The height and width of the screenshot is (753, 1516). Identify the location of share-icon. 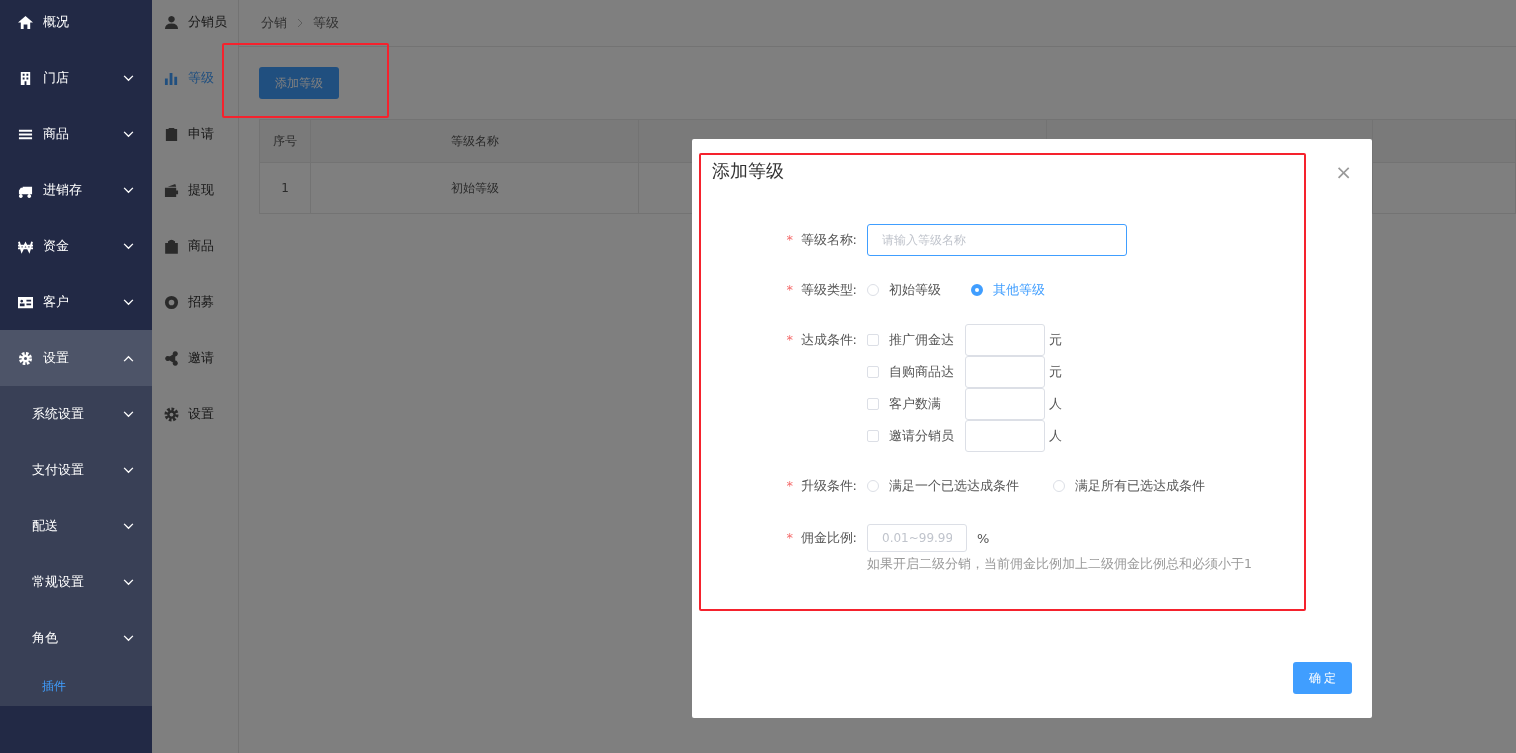
(171, 358).